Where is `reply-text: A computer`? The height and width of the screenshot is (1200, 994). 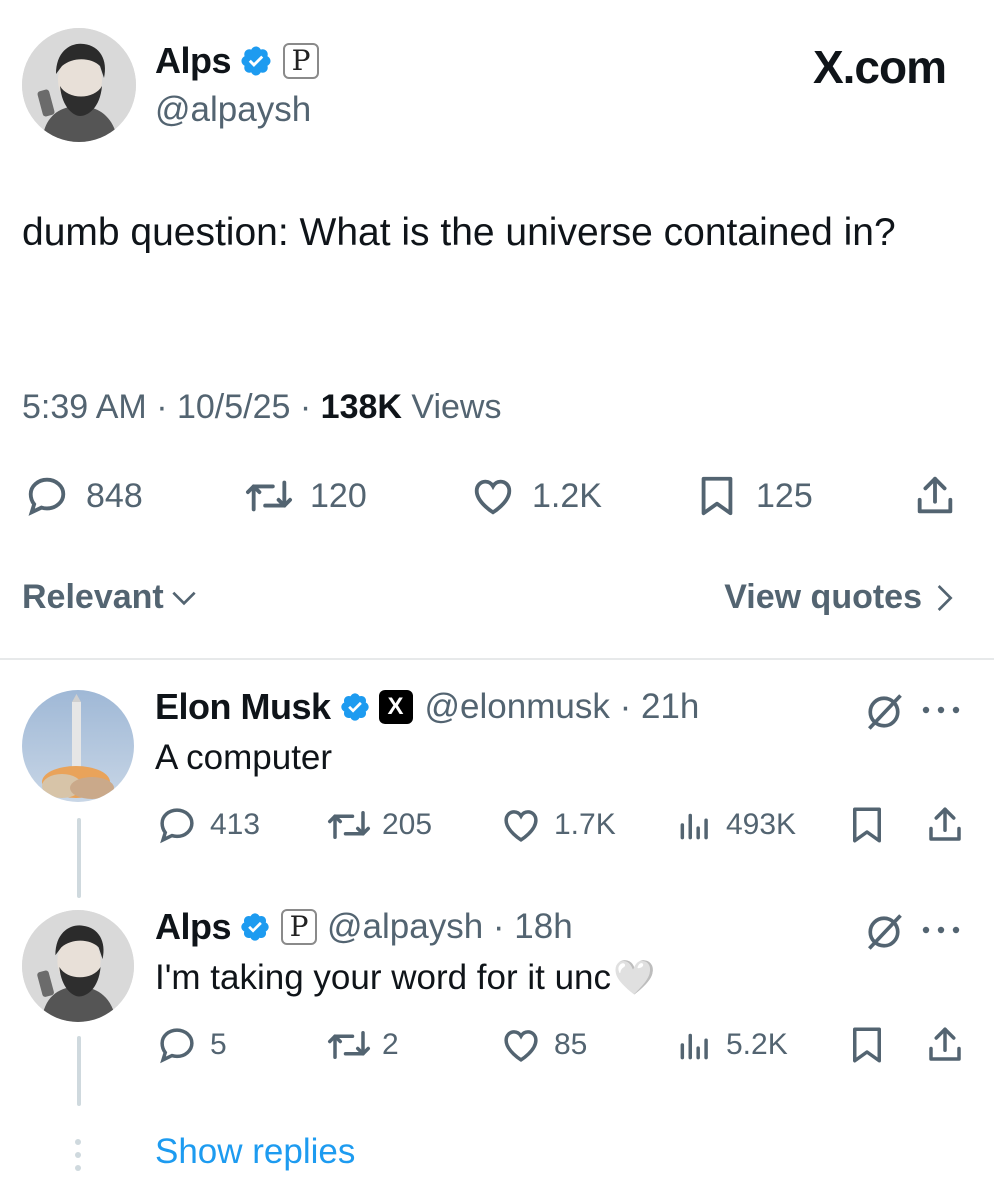 reply-text: A computer is located at coordinates (244, 757).